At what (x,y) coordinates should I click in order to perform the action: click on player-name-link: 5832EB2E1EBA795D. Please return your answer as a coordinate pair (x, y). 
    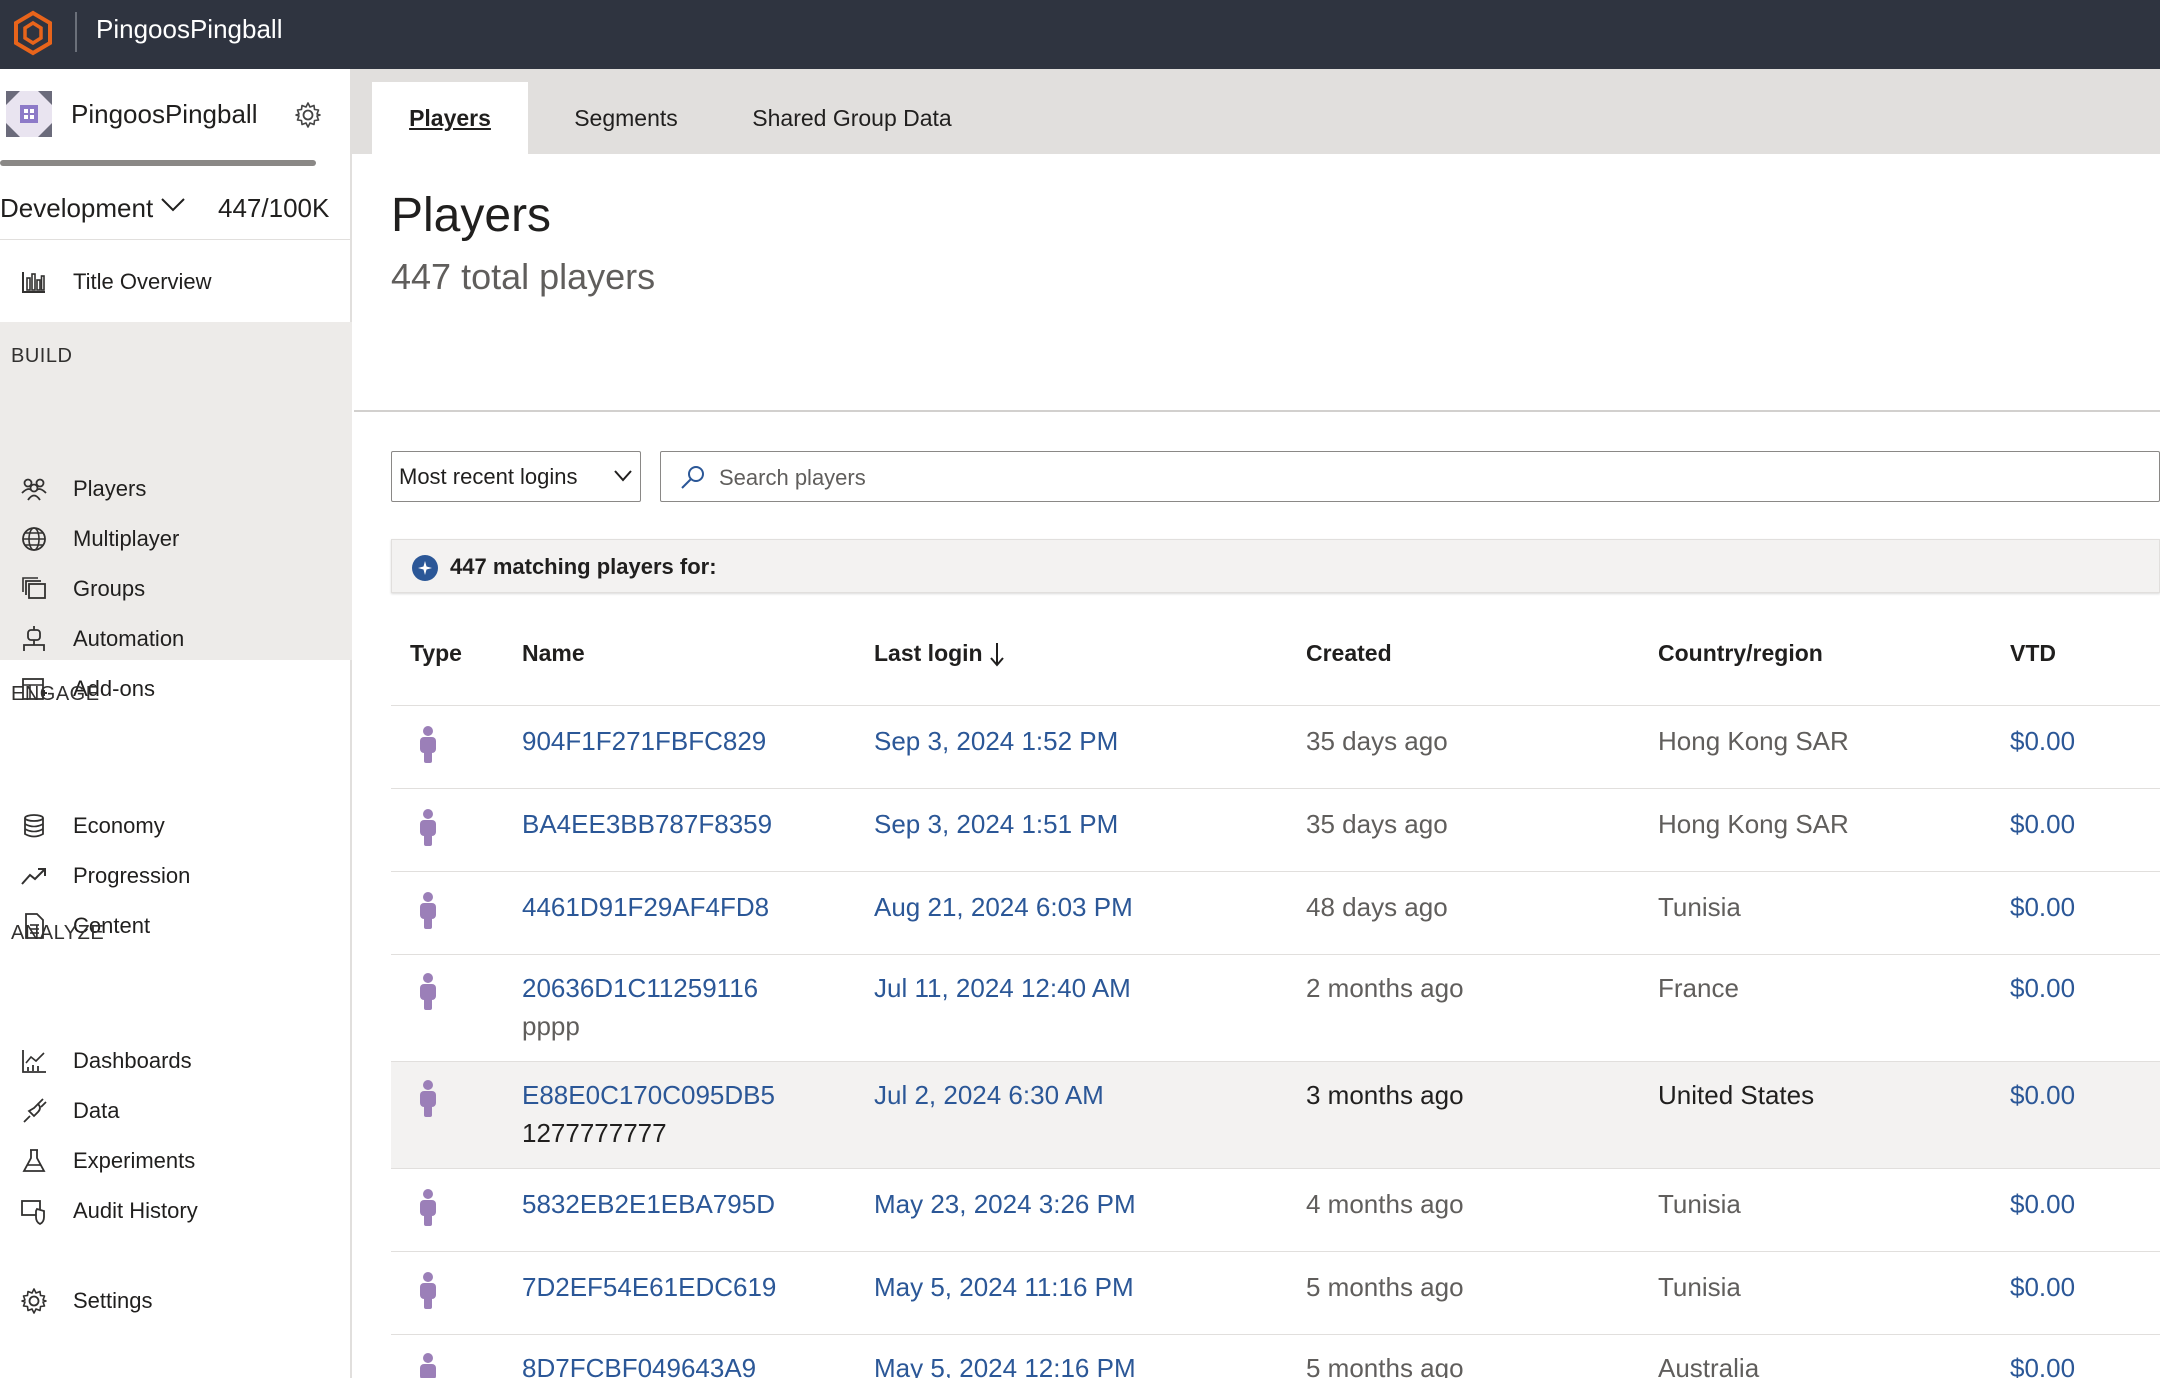
    Looking at the image, I should click on (648, 1204).